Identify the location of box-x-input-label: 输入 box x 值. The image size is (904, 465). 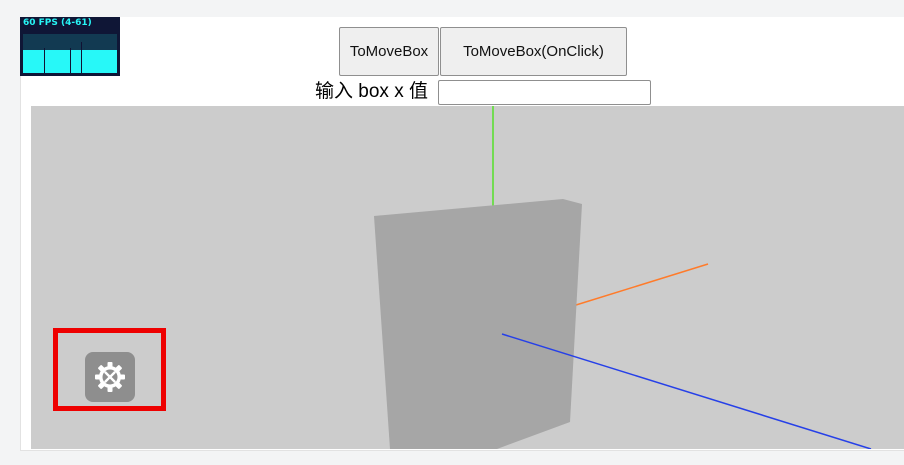
(371, 91).